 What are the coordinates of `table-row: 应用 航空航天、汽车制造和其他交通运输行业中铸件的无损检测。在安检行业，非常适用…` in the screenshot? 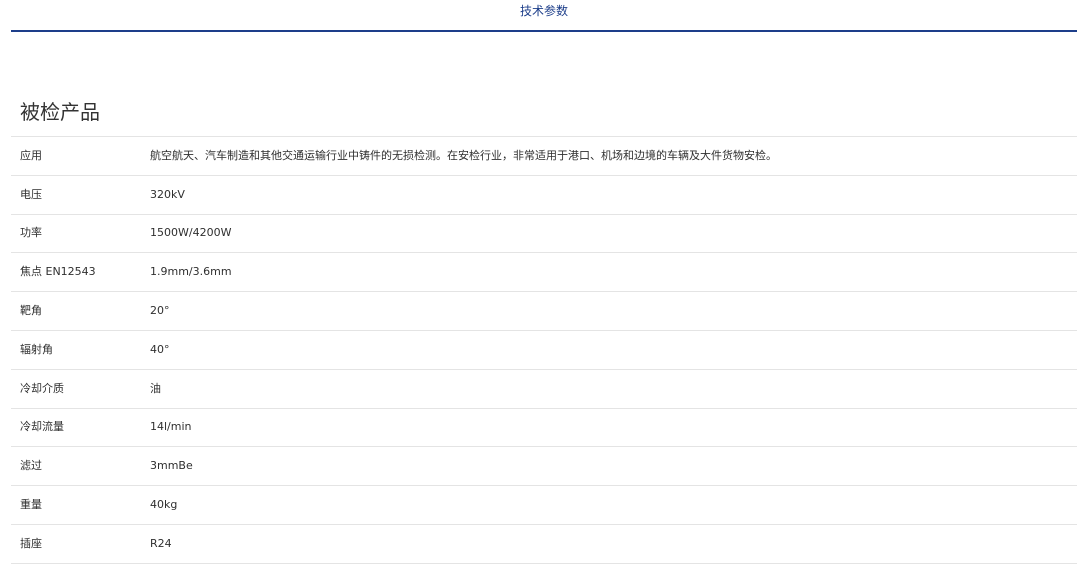 It's located at (544, 156).